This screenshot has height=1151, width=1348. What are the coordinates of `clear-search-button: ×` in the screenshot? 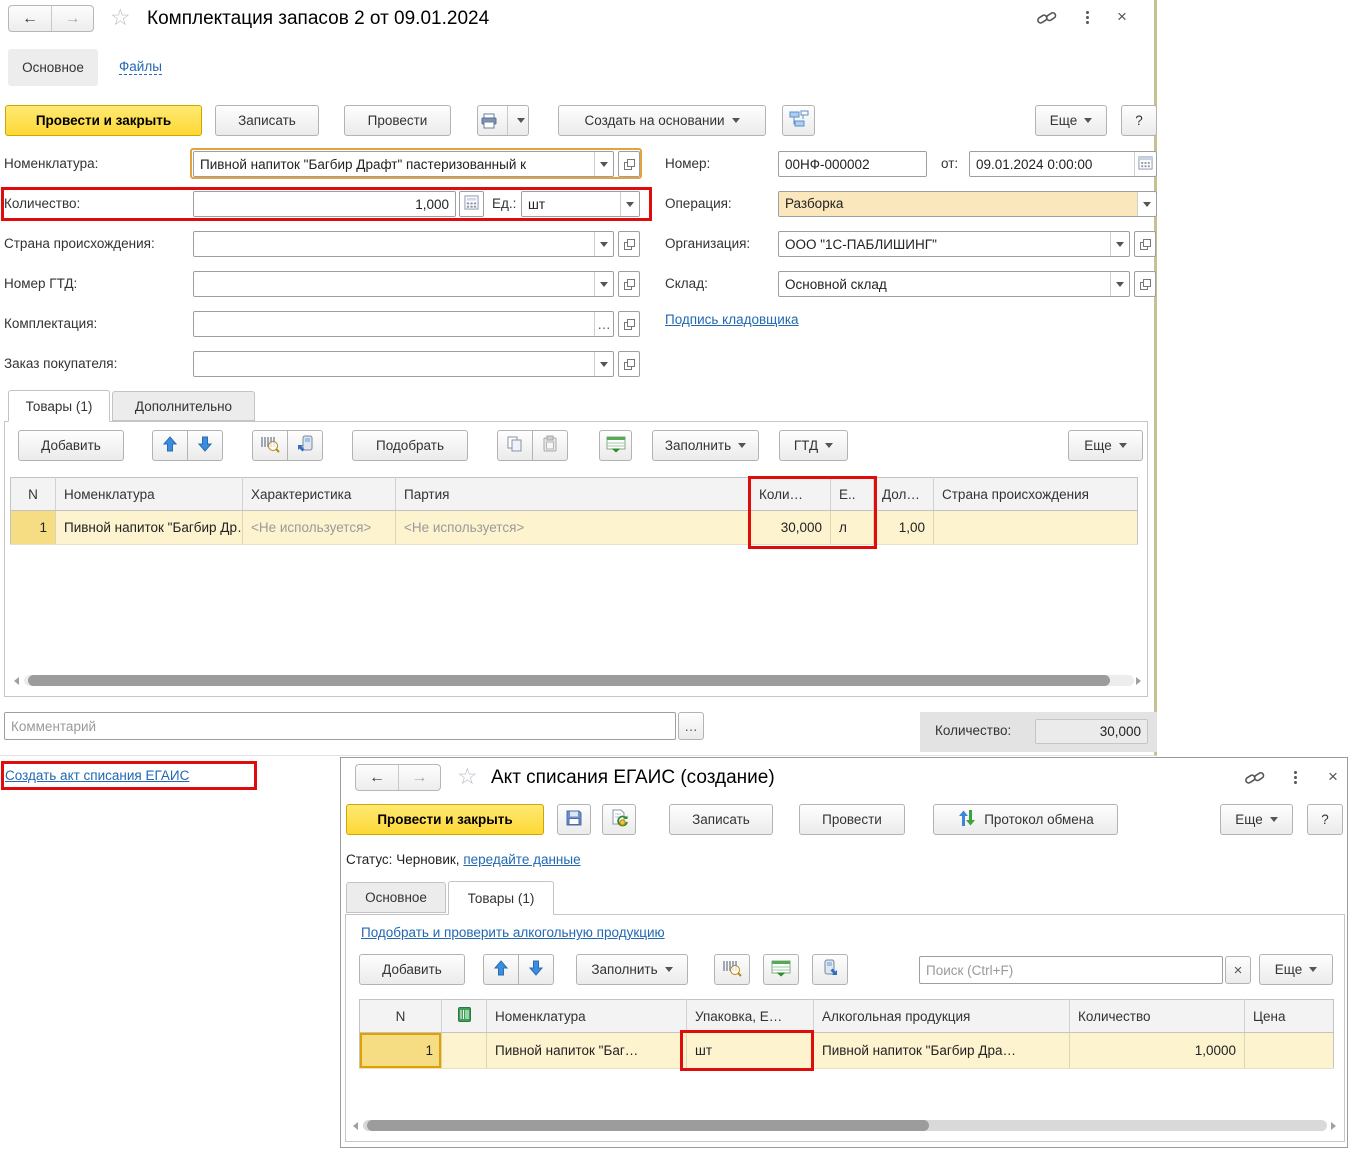 It's located at (1238, 970).